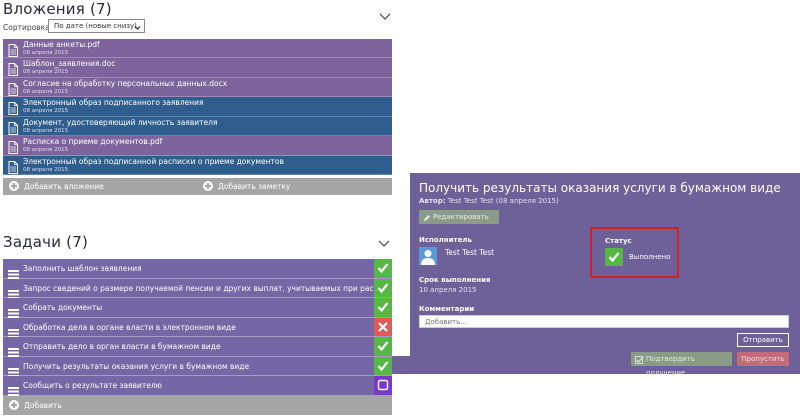 The width and height of the screenshot is (800, 418). Describe the element at coordinates (43, 405) in the screenshot. I see `add-task-label: Добавить` at that location.